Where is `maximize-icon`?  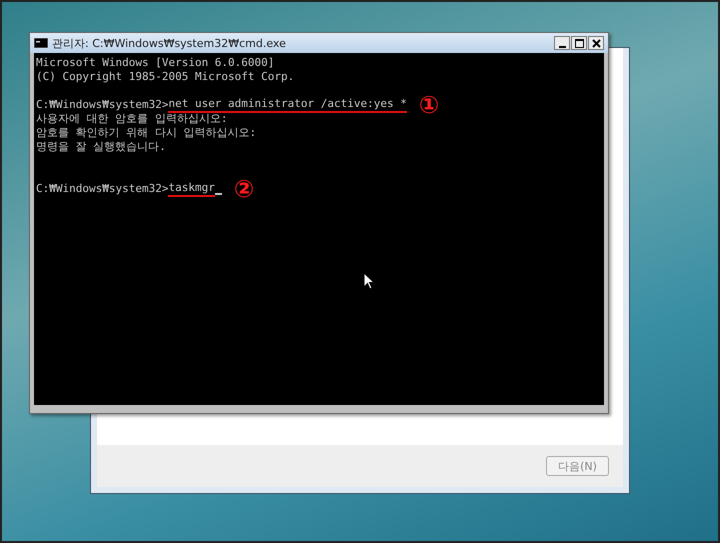
maximize-icon is located at coordinates (579, 43).